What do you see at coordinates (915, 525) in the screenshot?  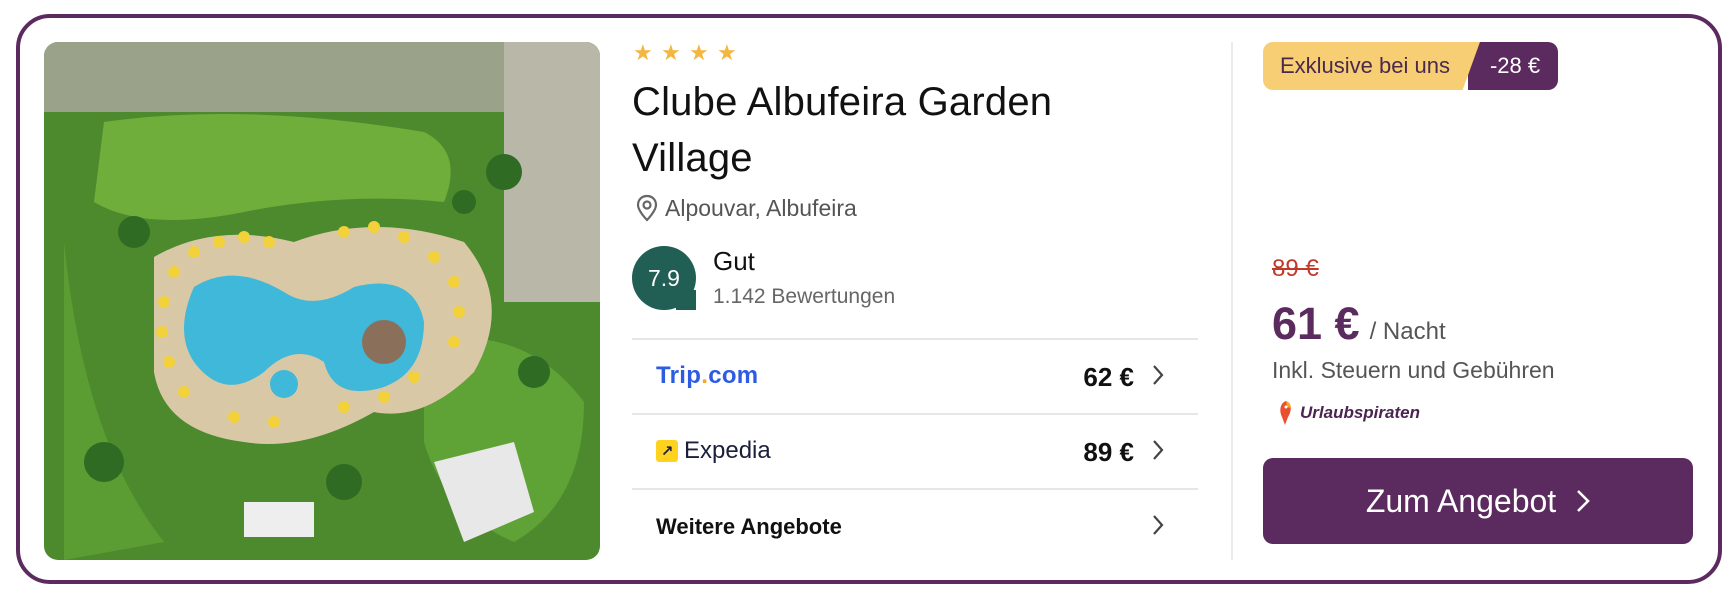 I see `more-offers-row: Weitere Angebote` at bounding box center [915, 525].